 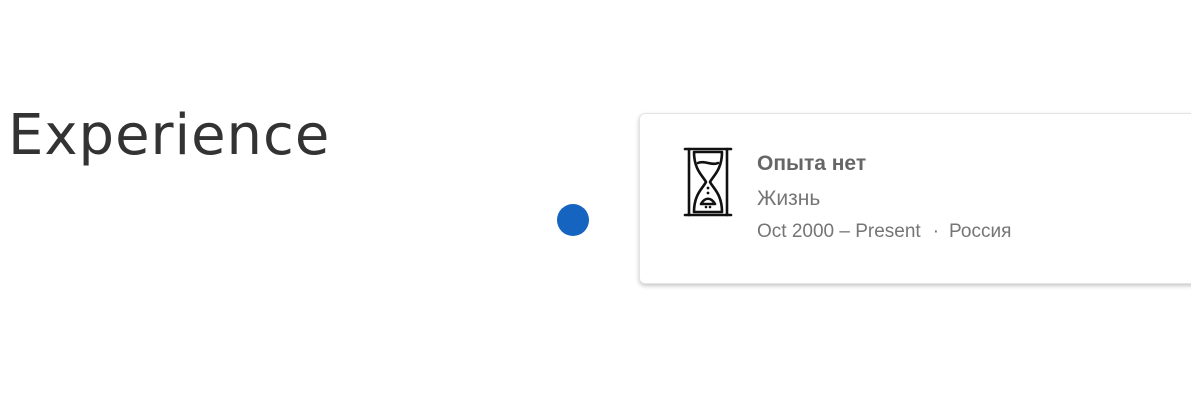 I want to click on experience-meta: Oct 2000 – Present · Россия, so click(x=884, y=232).